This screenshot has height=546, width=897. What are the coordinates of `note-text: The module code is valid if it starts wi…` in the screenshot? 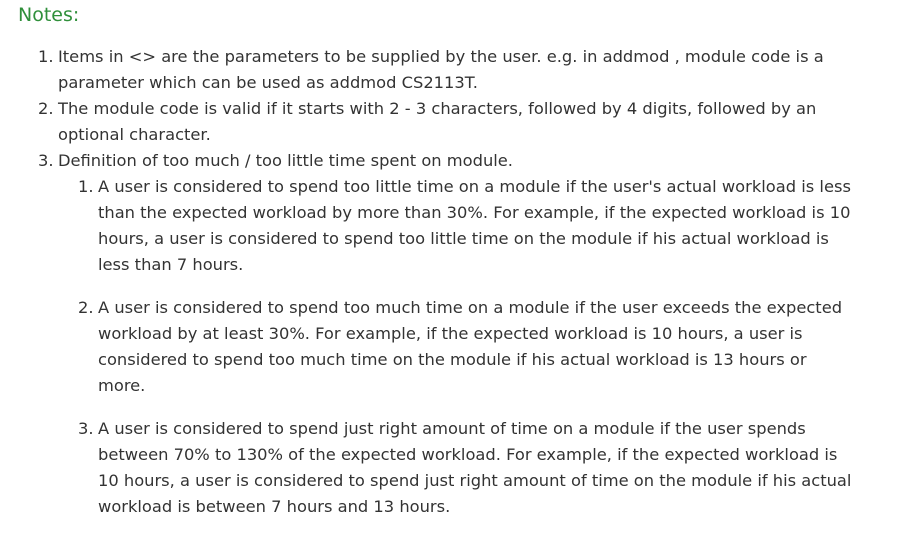 It's located at (437, 121).